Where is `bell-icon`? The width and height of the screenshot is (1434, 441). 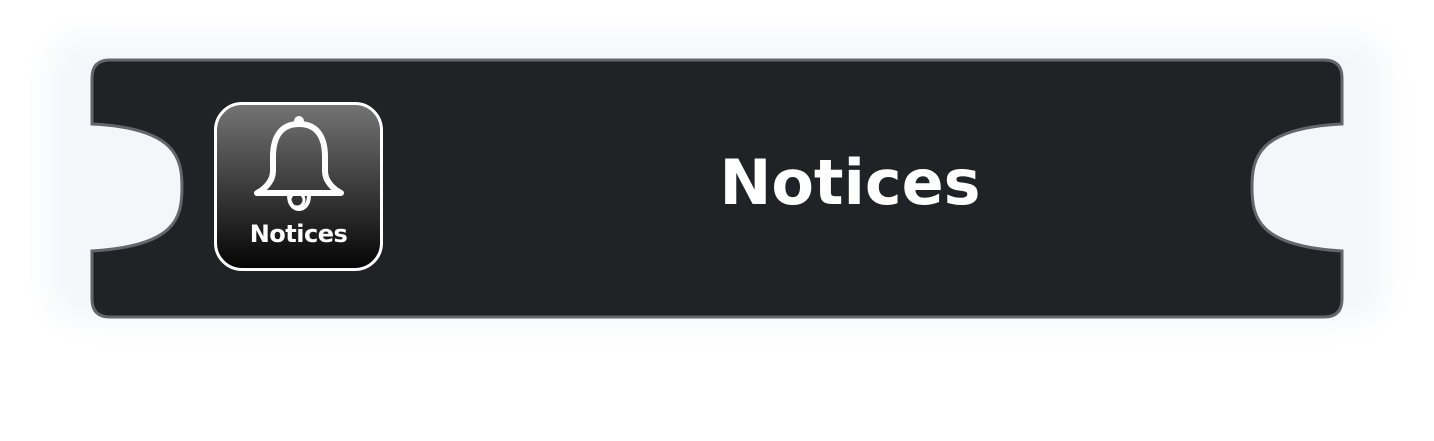
bell-icon is located at coordinates (299, 164).